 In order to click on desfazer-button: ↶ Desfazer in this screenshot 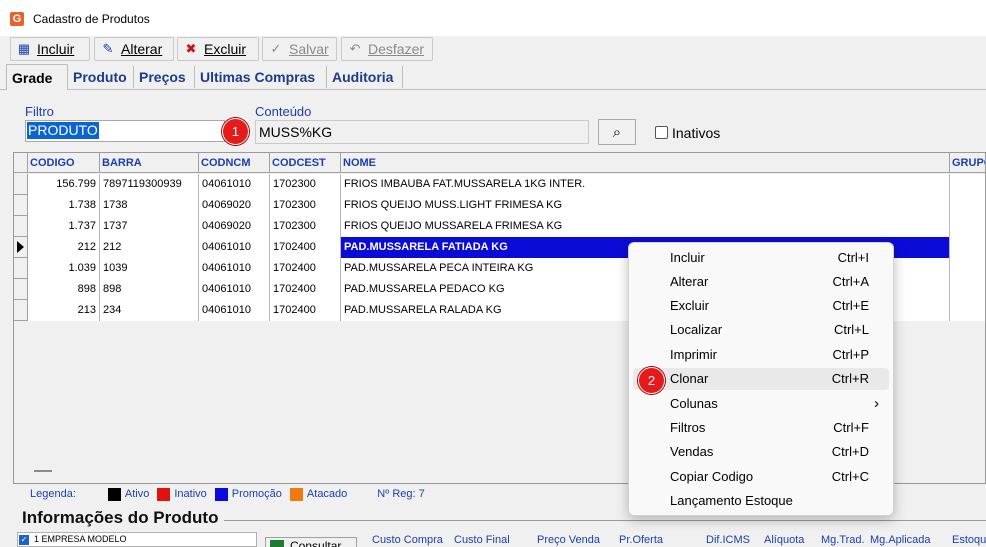, I will do `click(387, 49)`.